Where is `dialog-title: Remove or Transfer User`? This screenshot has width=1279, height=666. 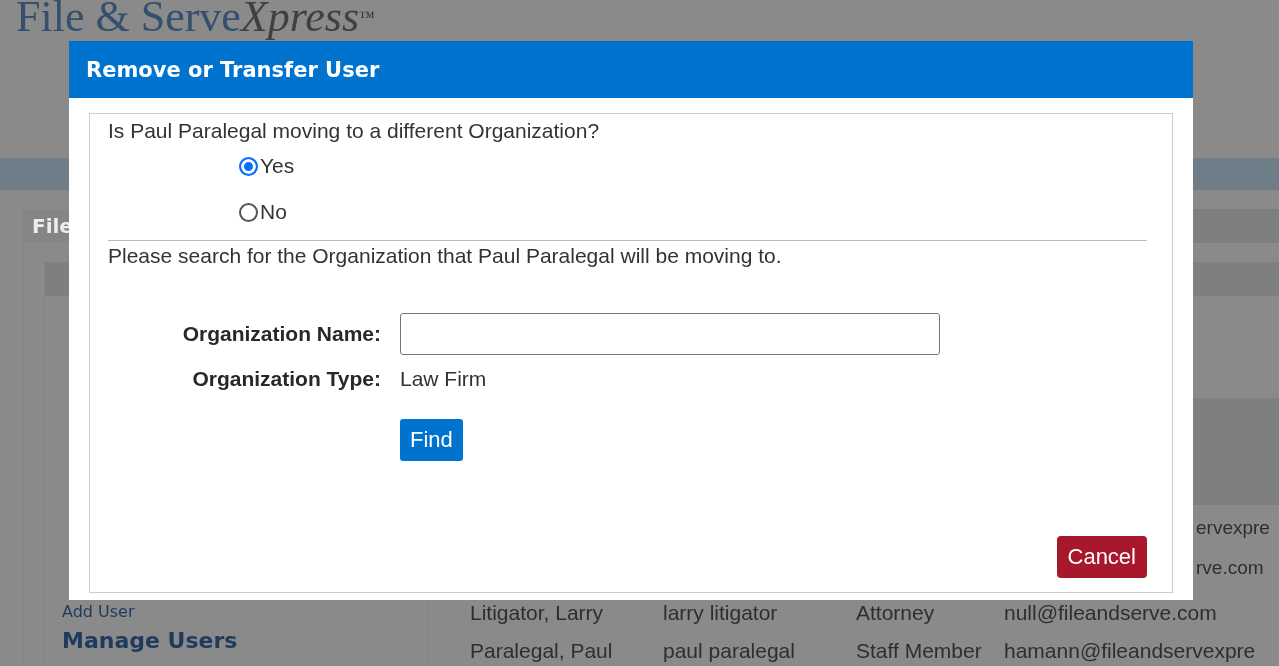 dialog-title: Remove or Transfer User is located at coordinates (233, 69).